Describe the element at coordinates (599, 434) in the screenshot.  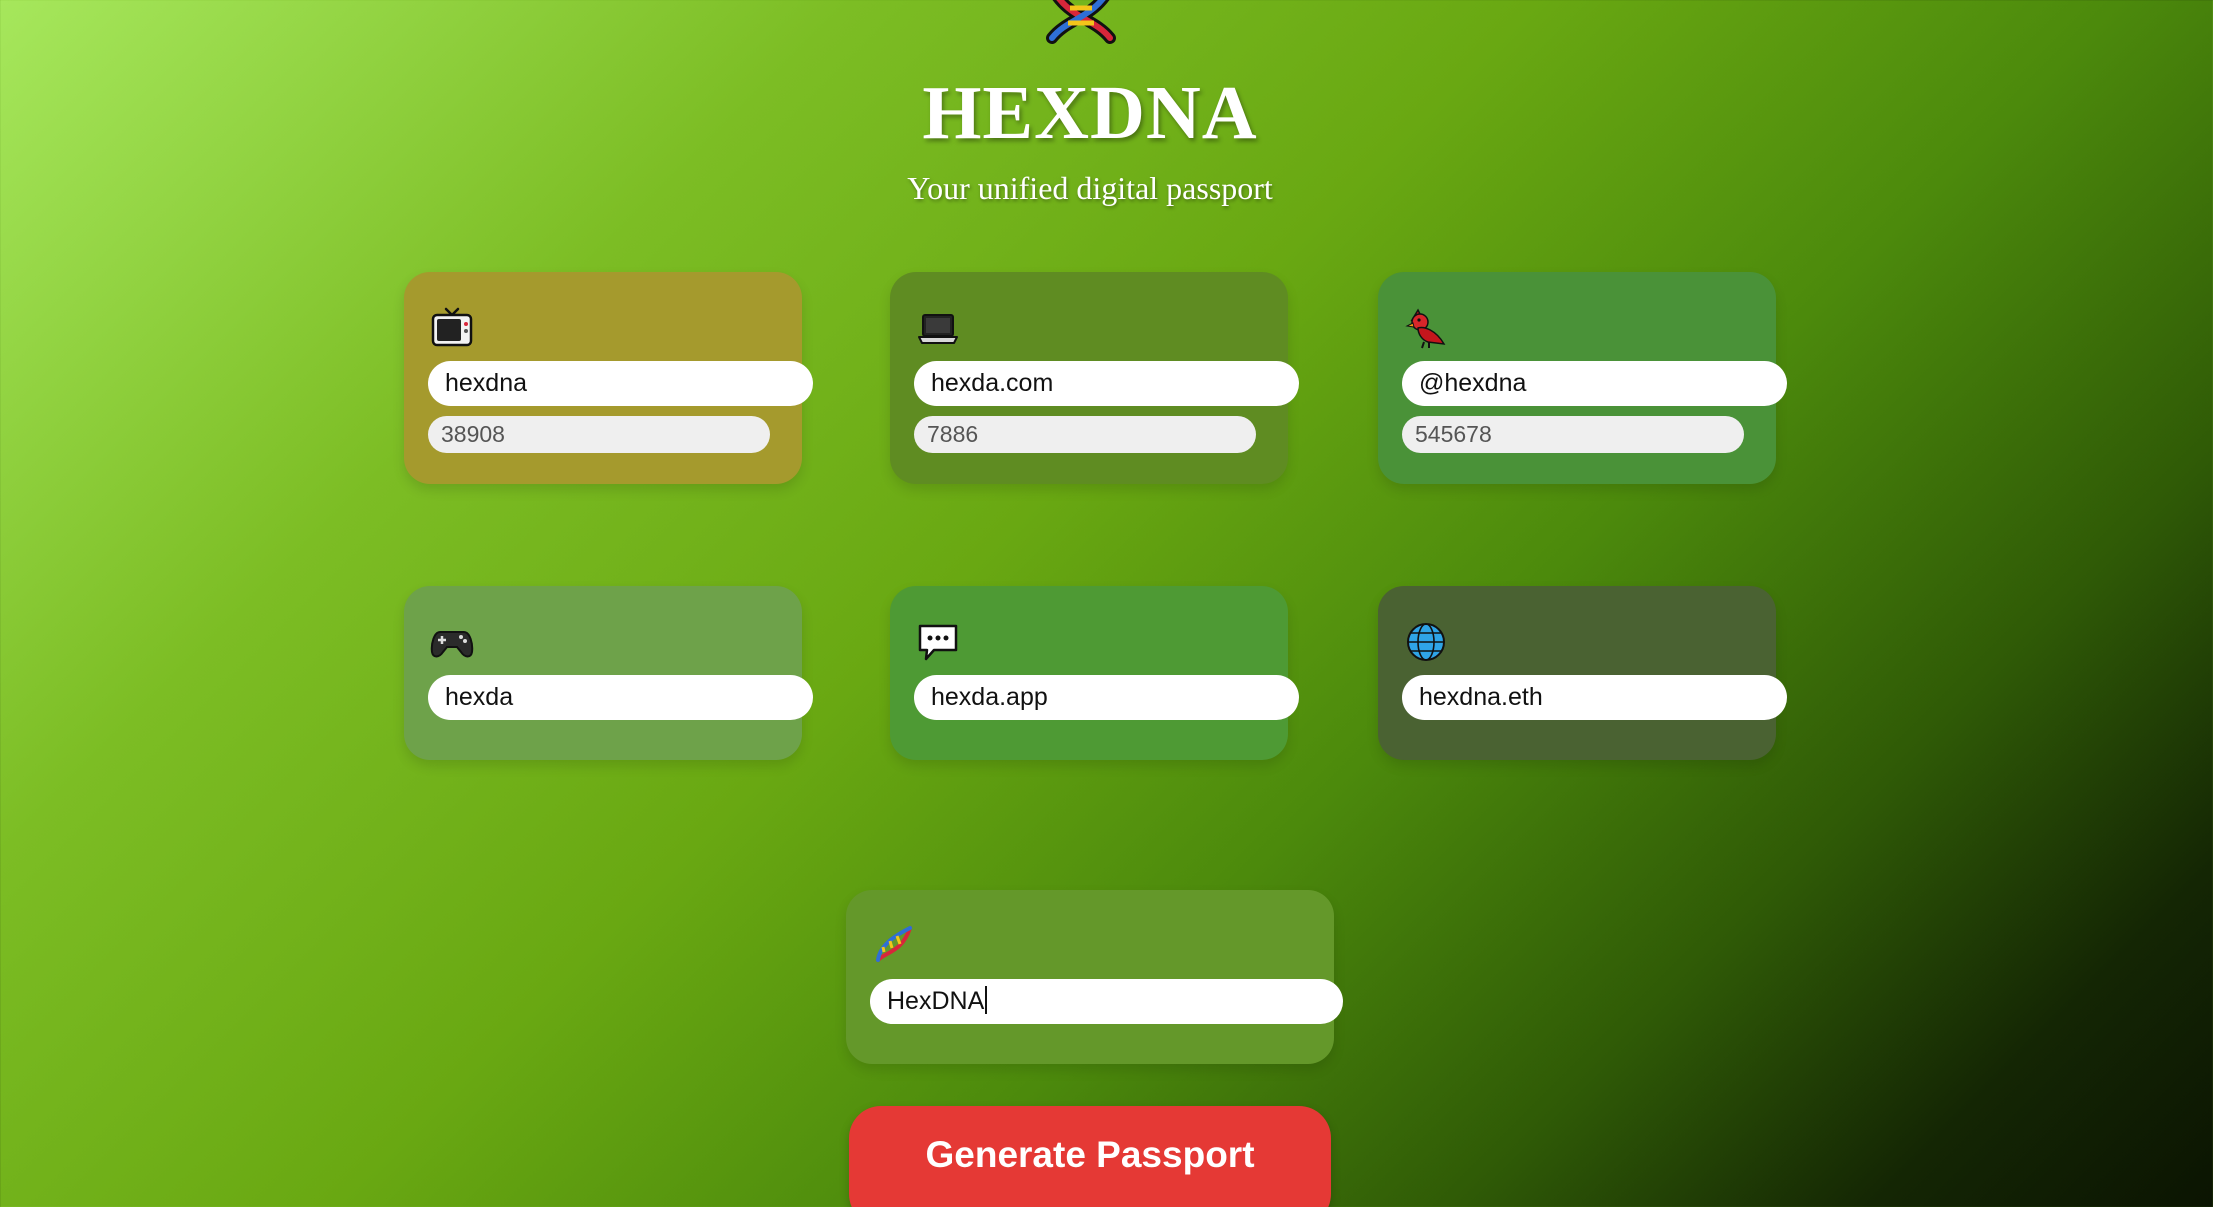
I see `tv-follower-count: 38908` at that location.